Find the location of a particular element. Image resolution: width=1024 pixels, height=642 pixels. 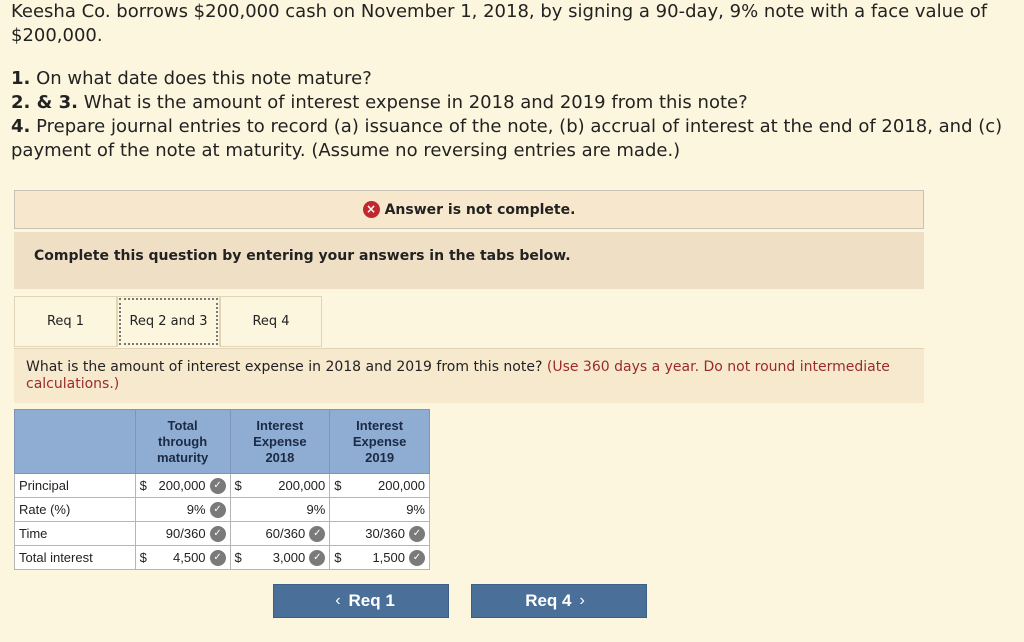

prev-req-button: ‹ Req 1 is located at coordinates (361, 601).